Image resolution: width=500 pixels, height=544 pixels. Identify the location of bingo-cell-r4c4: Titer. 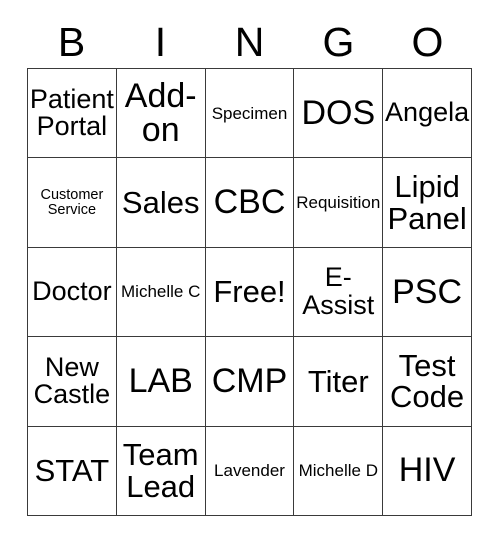
(339, 382).